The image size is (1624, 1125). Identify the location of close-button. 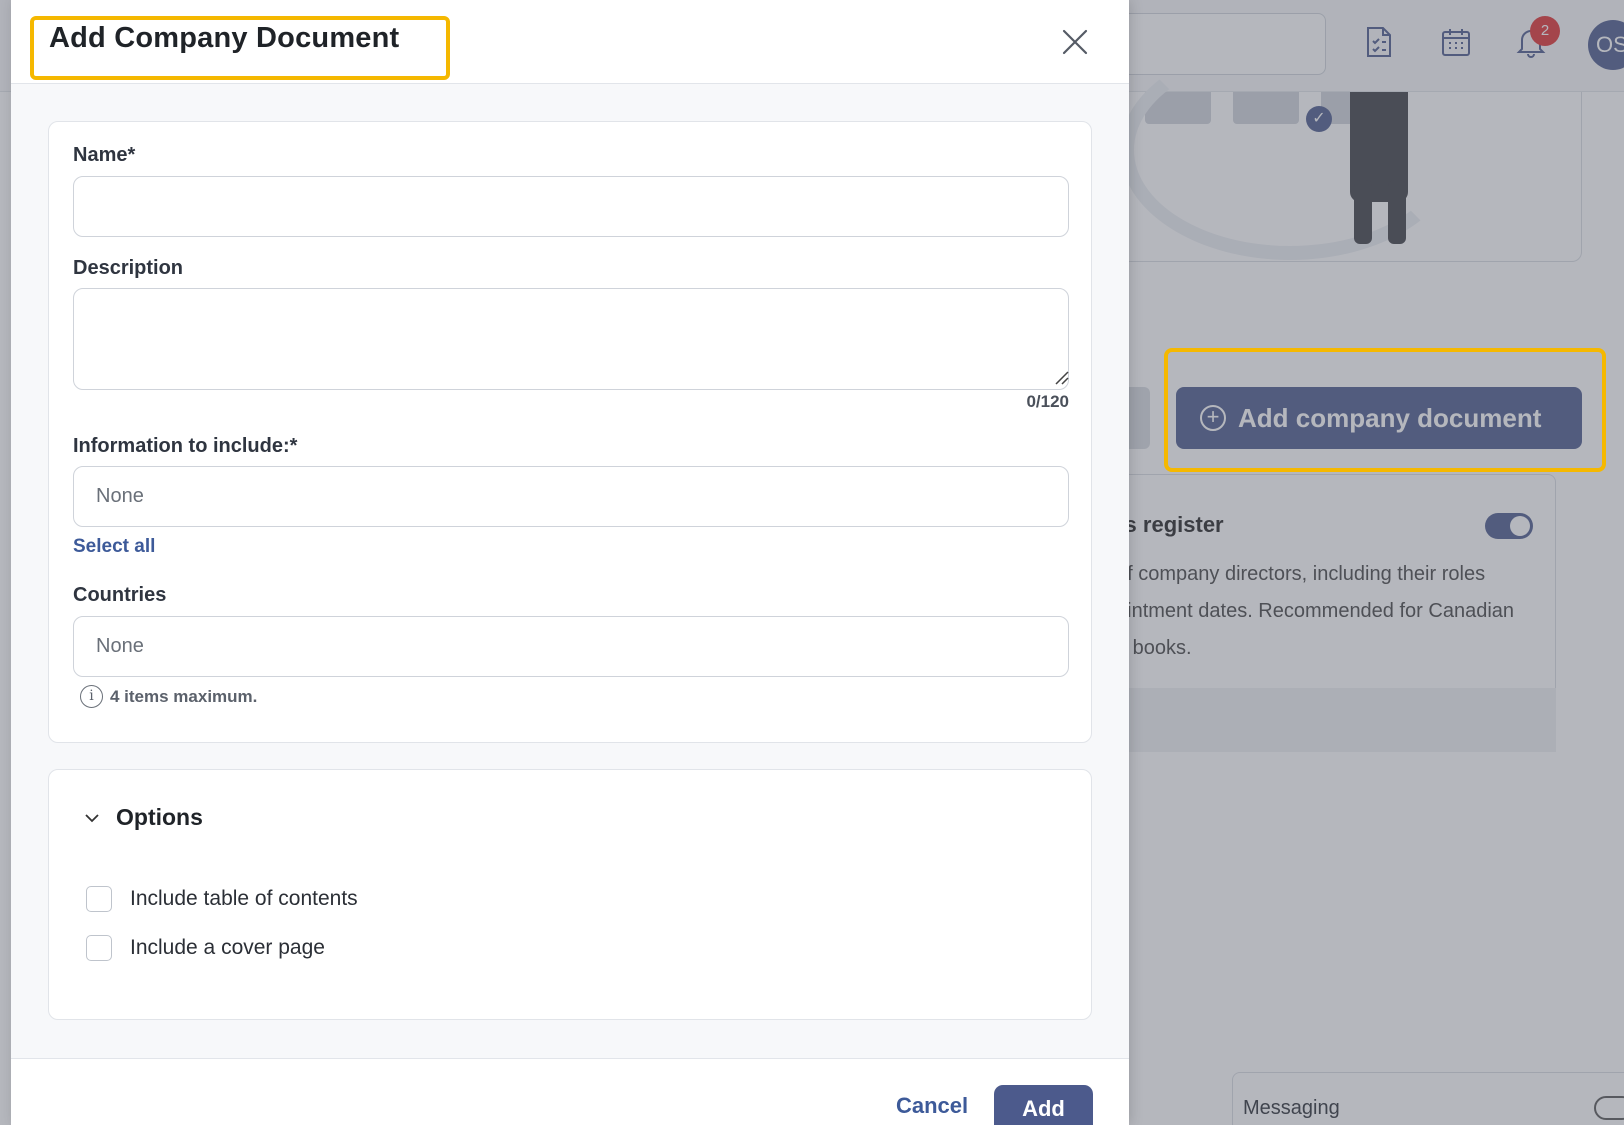
(1075, 42).